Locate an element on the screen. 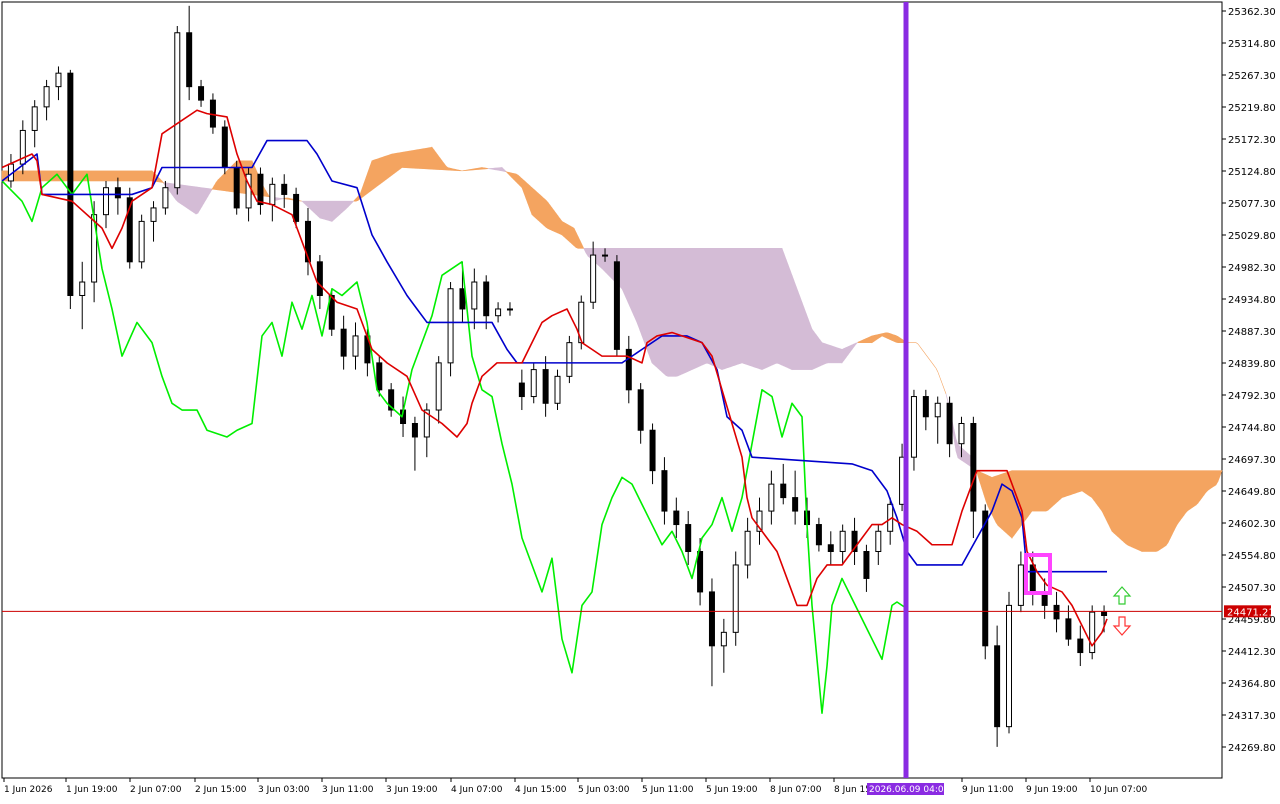 The height and width of the screenshot is (804, 1280). price-tick-label: 25124.80 is located at coordinates (1252, 172).